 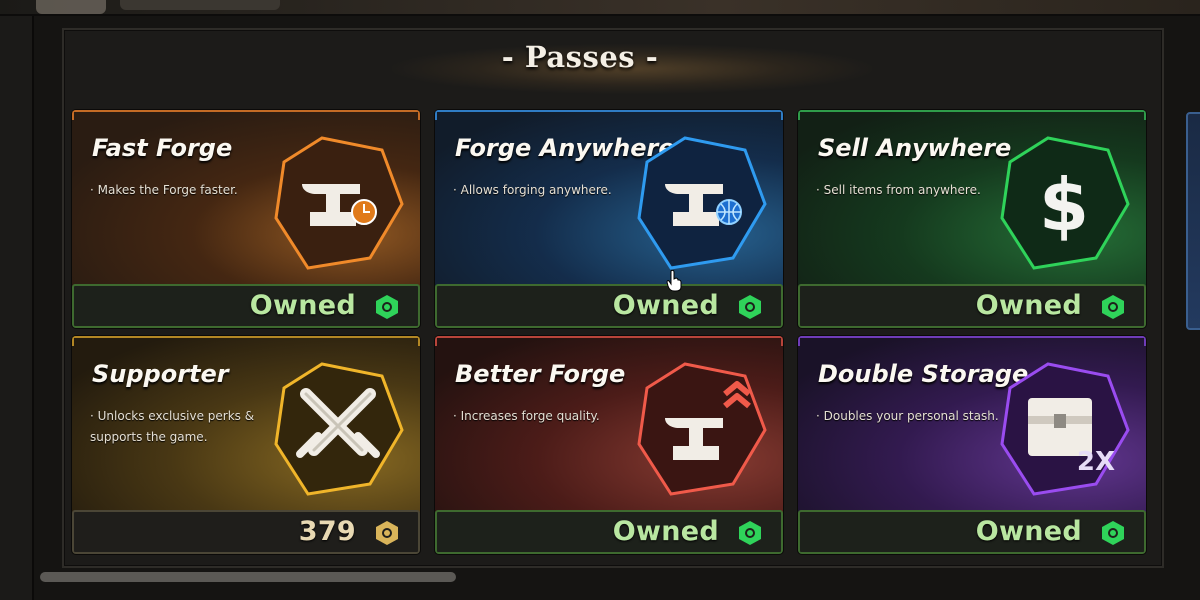 What do you see at coordinates (338, 429) in the screenshot?
I see `crossed-swords-icon` at bounding box center [338, 429].